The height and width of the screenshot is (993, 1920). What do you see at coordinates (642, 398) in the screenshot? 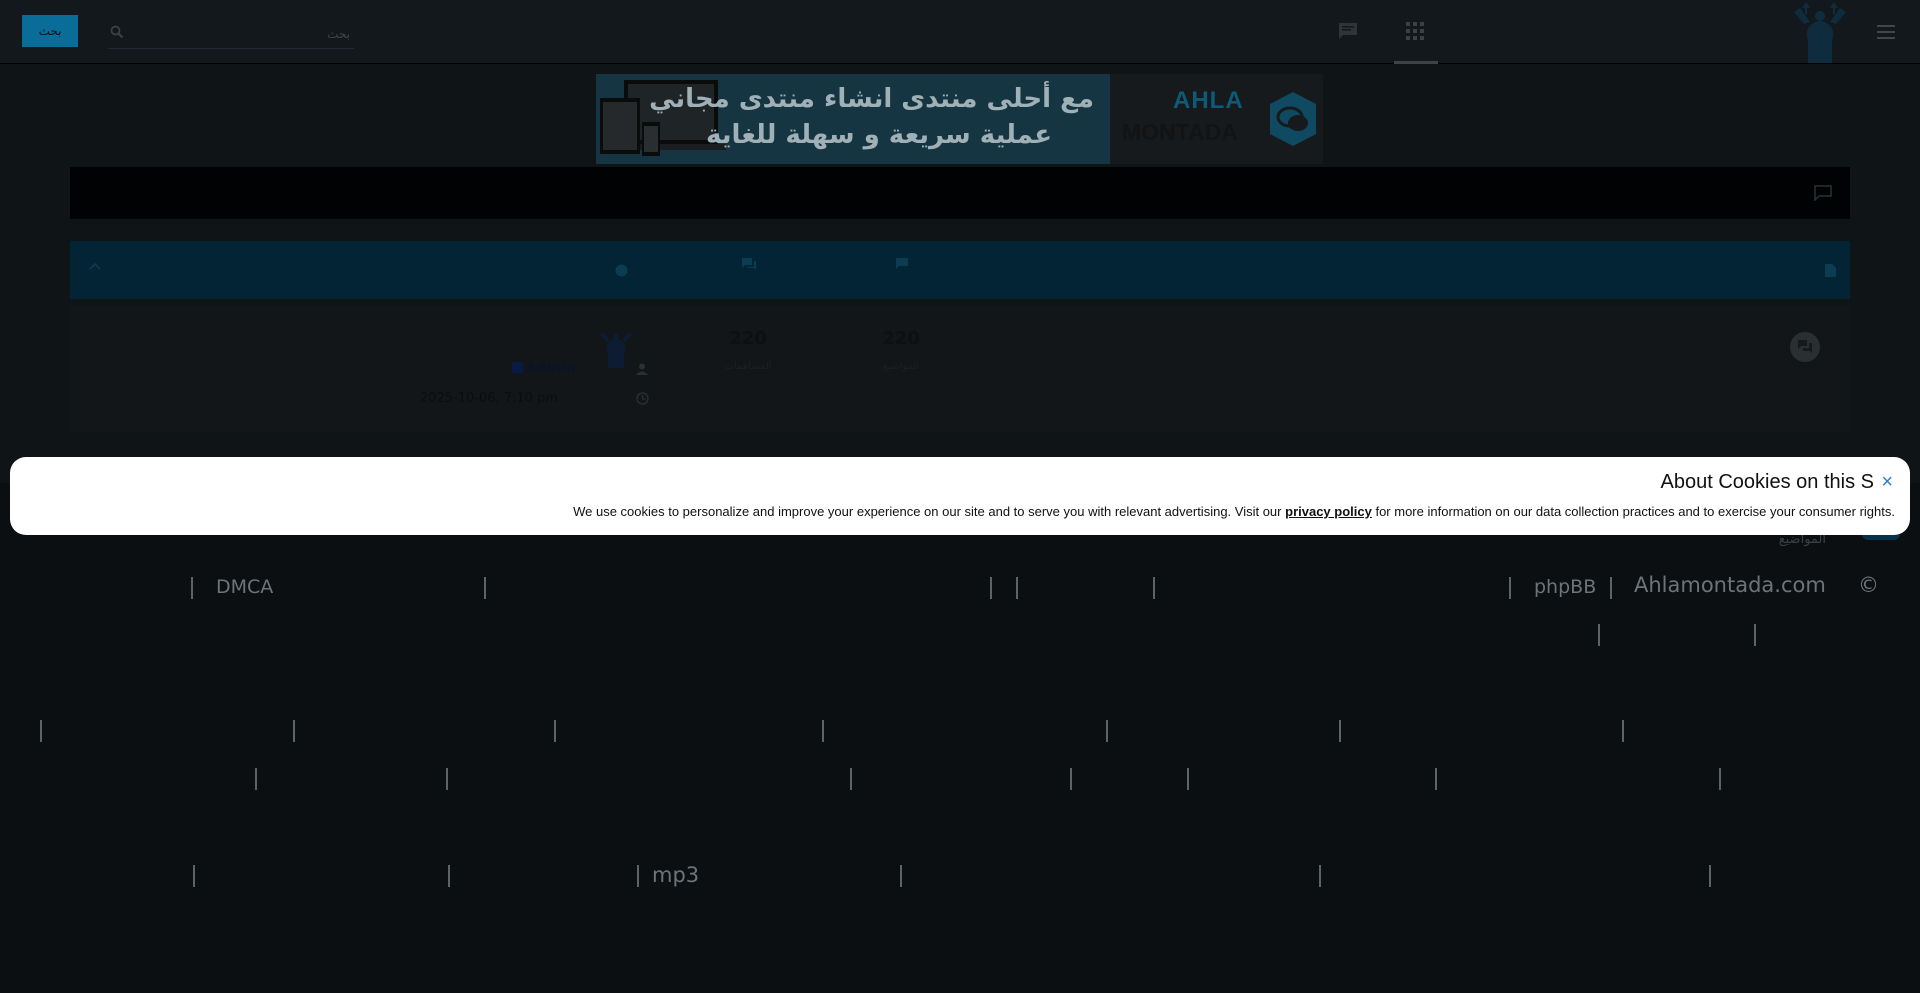
I see `clock-icon` at bounding box center [642, 398].